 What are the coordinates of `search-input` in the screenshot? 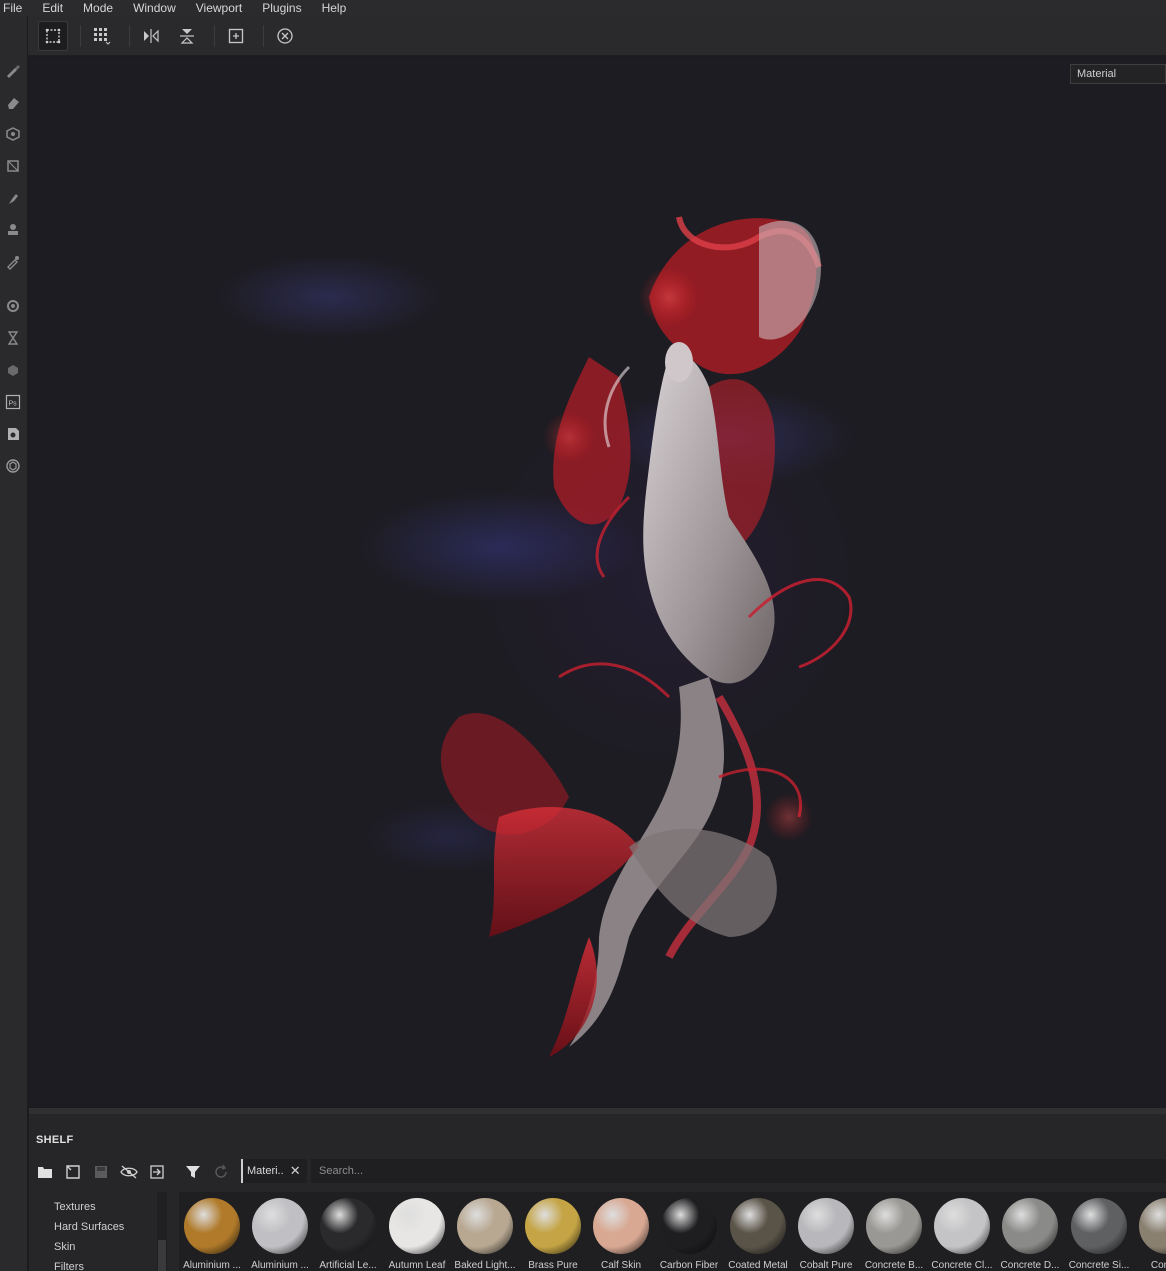 It's located at (738, 1171).